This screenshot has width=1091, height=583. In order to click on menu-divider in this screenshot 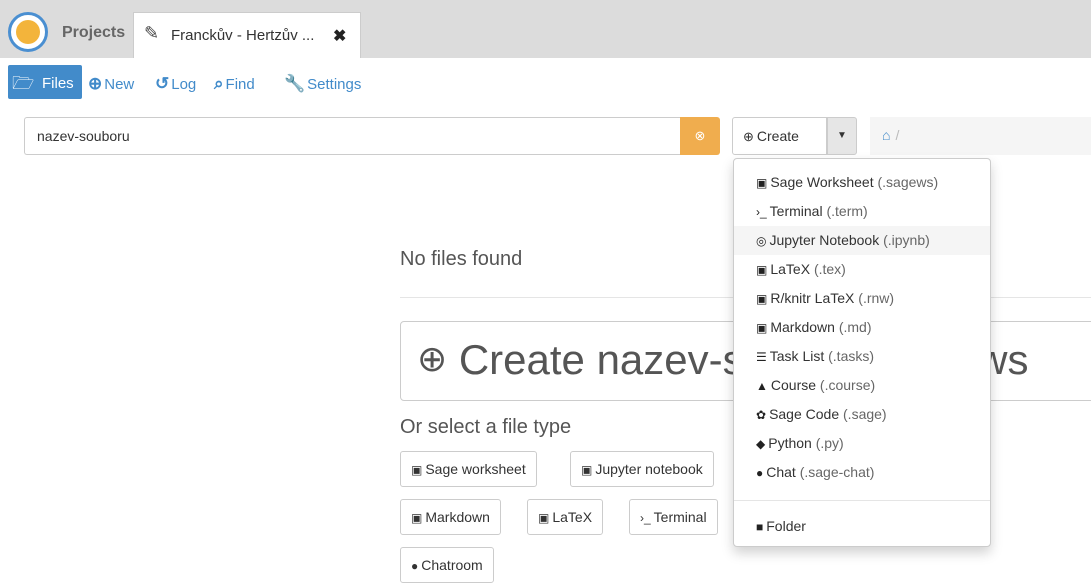, I will do `click(862, 500)`.